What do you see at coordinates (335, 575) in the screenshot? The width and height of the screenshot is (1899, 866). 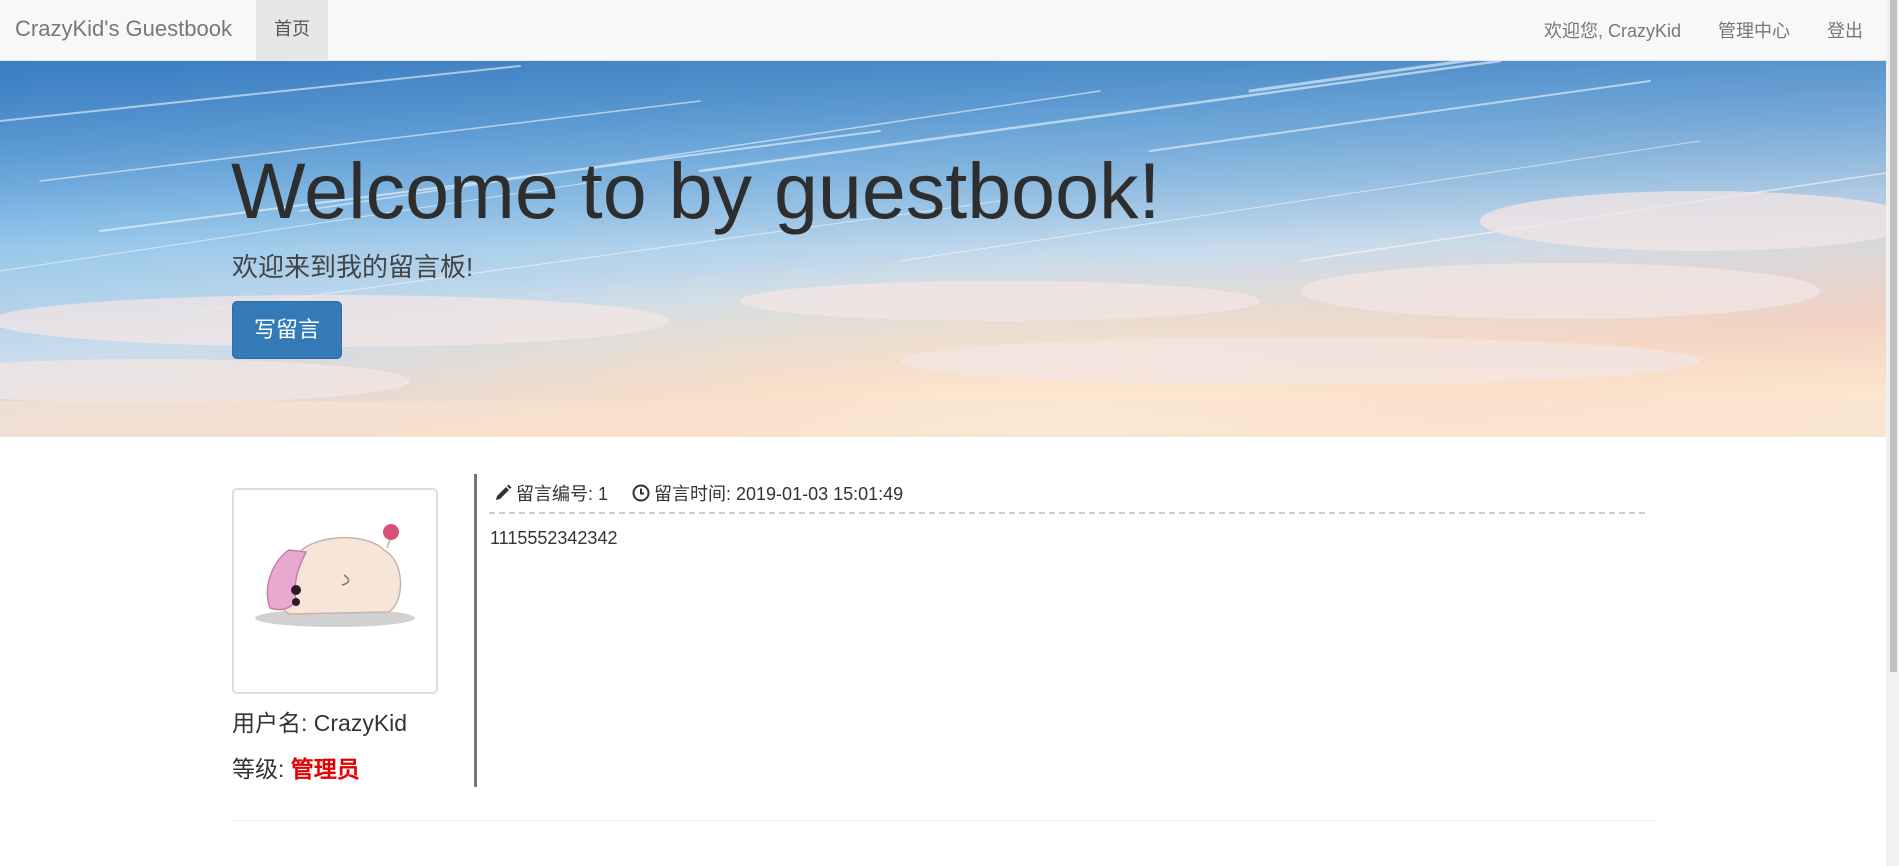 I see `avatar-image` at bounding box center [335, 575].